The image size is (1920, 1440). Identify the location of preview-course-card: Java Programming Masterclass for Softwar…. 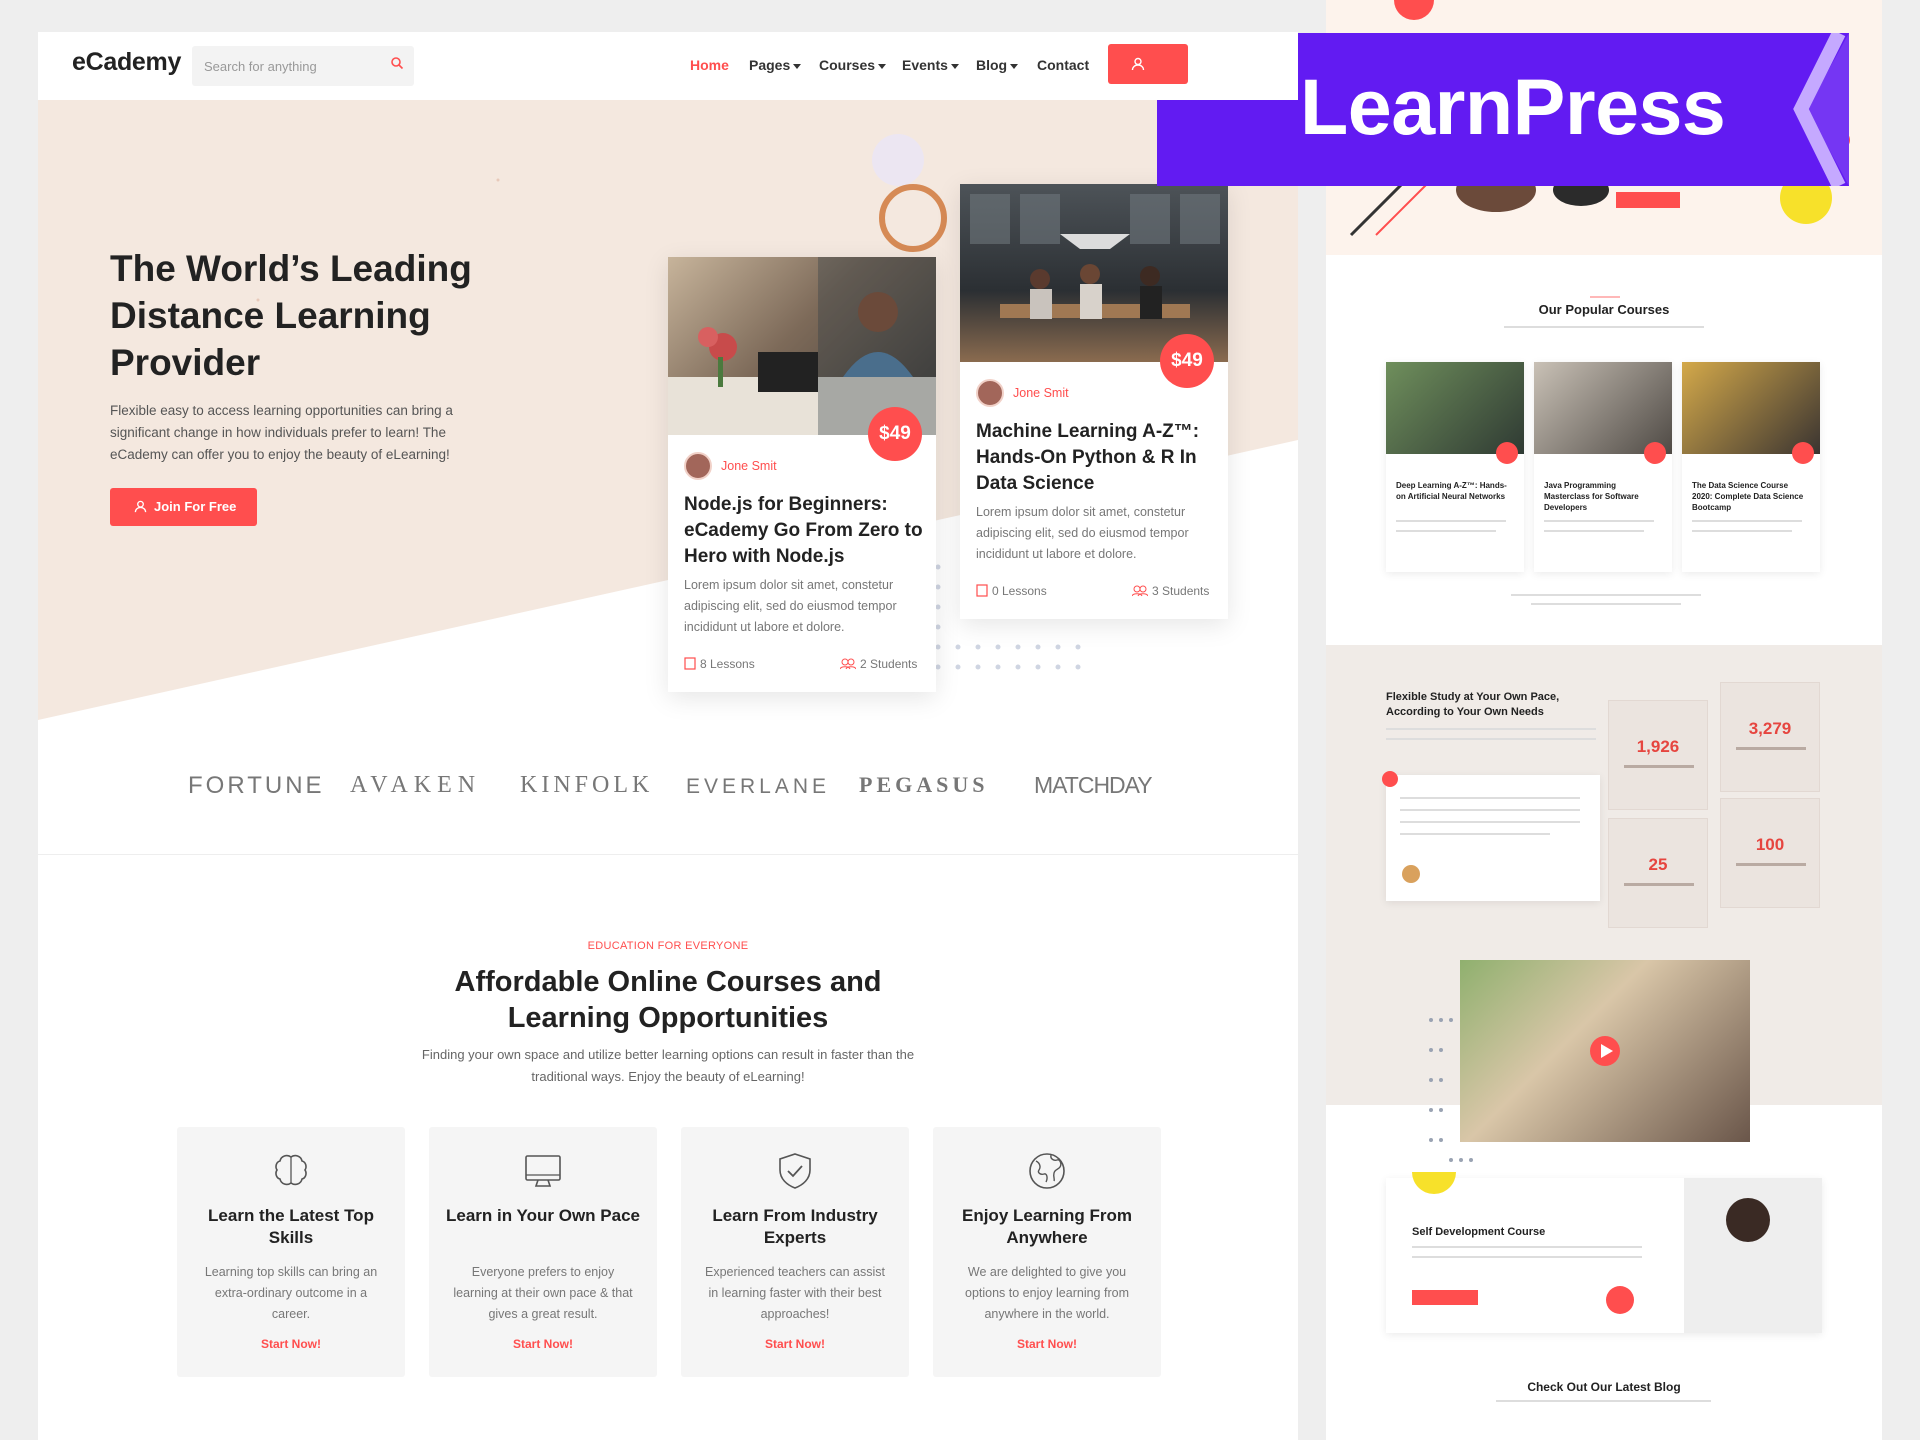
(1603, 467).